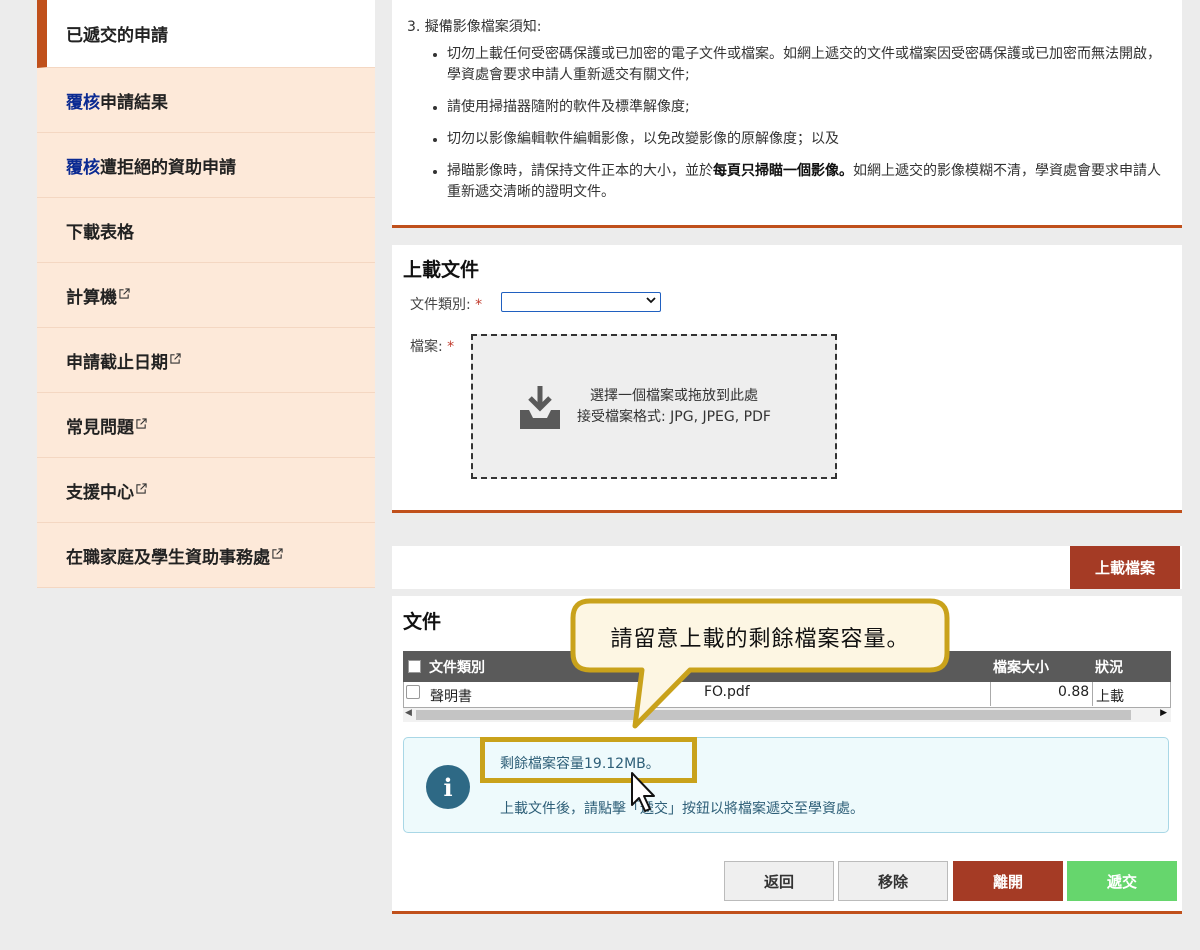 The height and width of the screenshot is (950, 1200). I want to click on sidebar-item-wfsfaa: 在職家庭及學生資助事務處, so click(206, 555).